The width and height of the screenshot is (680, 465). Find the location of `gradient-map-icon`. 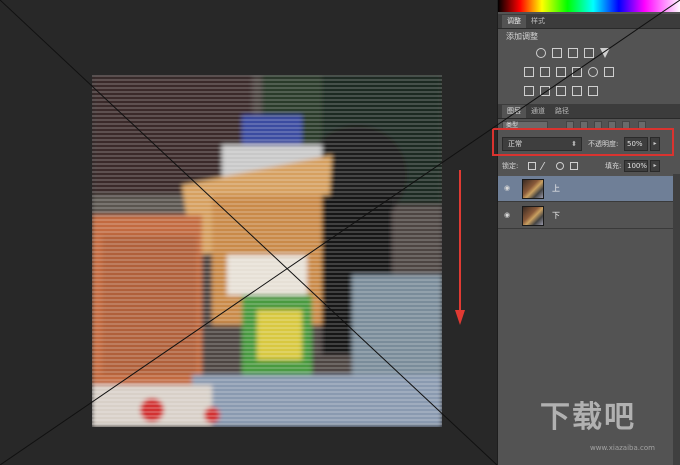

gradient-map-icon is located at coordinates (593, 91).